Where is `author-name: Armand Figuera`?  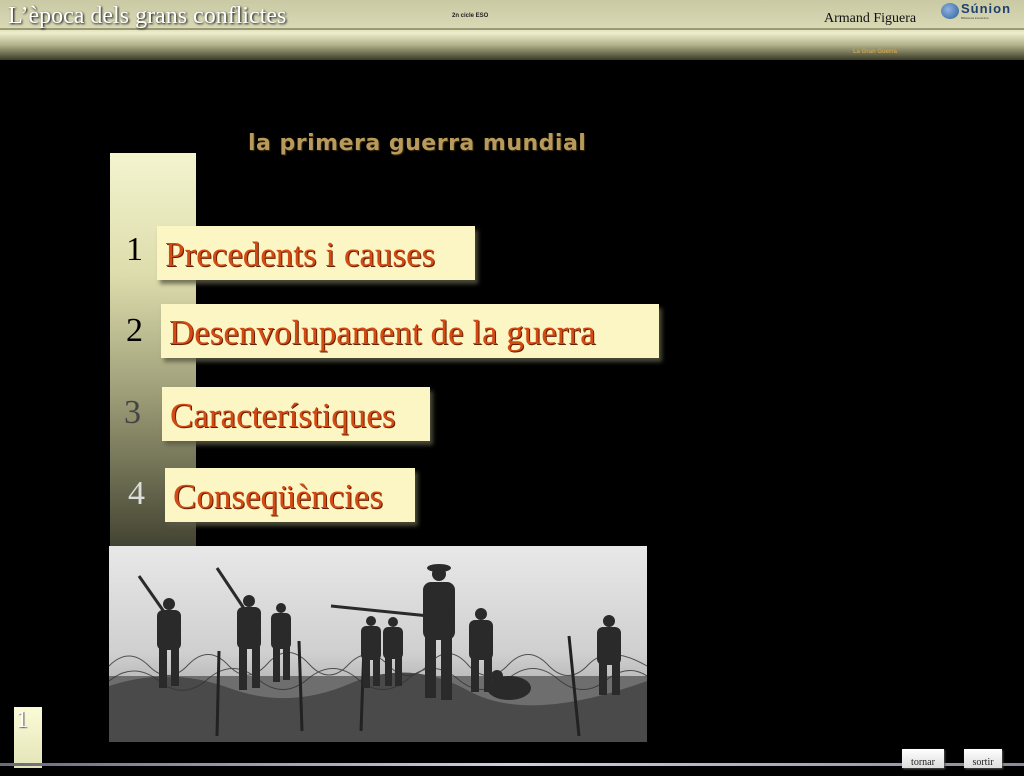 author-name: Armand Figuera is located at coordinates (870, 18).